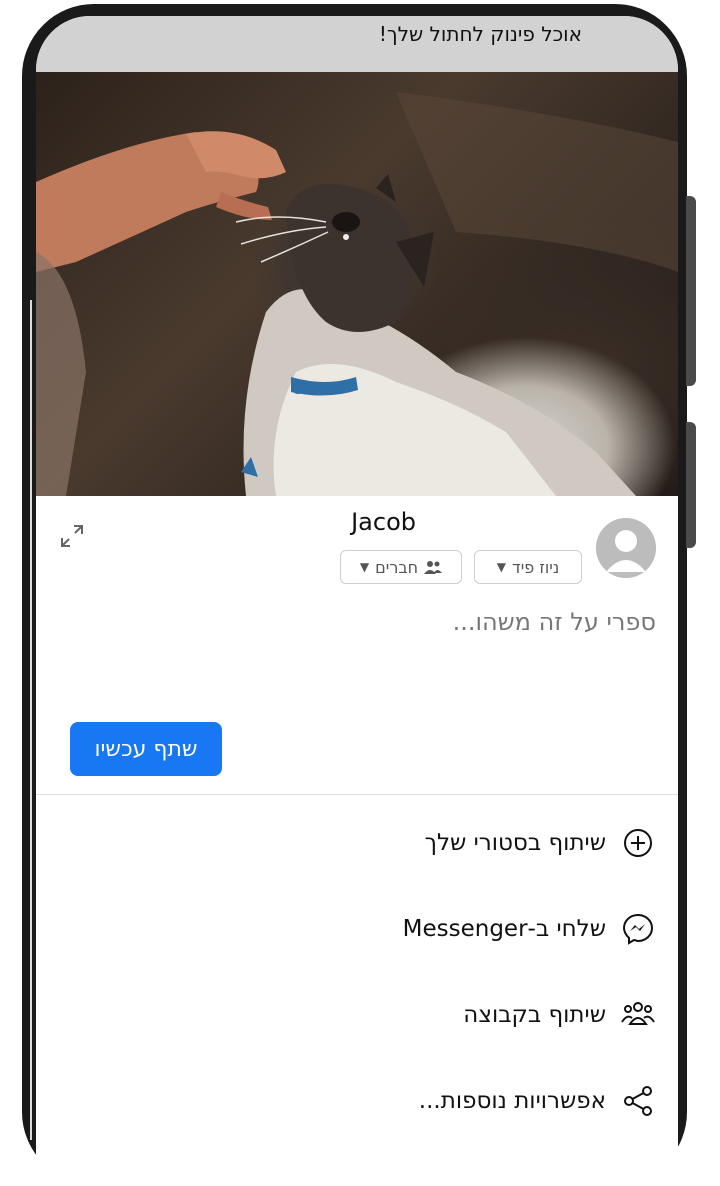  Describe the element at coordinates (691, 291) in the screenshot. I see `volume-button` at that location.